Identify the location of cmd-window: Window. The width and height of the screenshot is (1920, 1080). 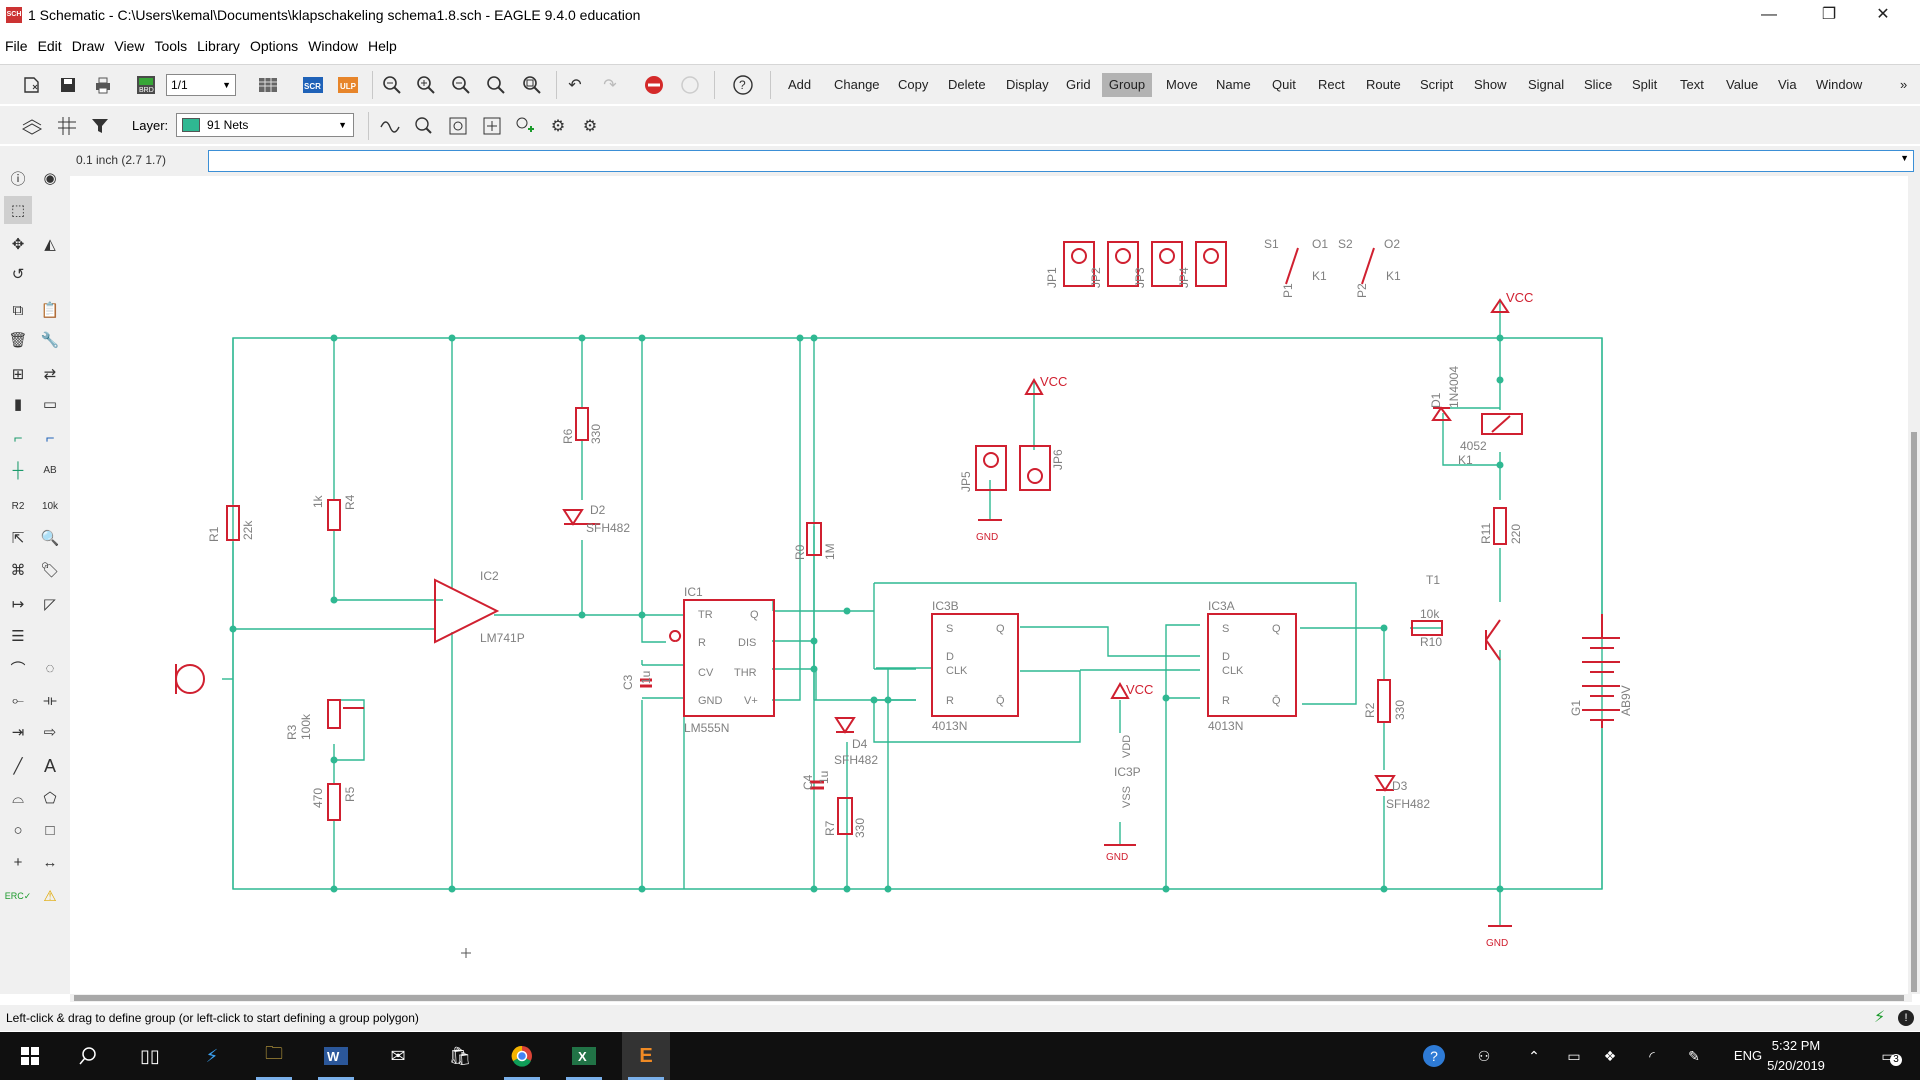
(1839, 85).